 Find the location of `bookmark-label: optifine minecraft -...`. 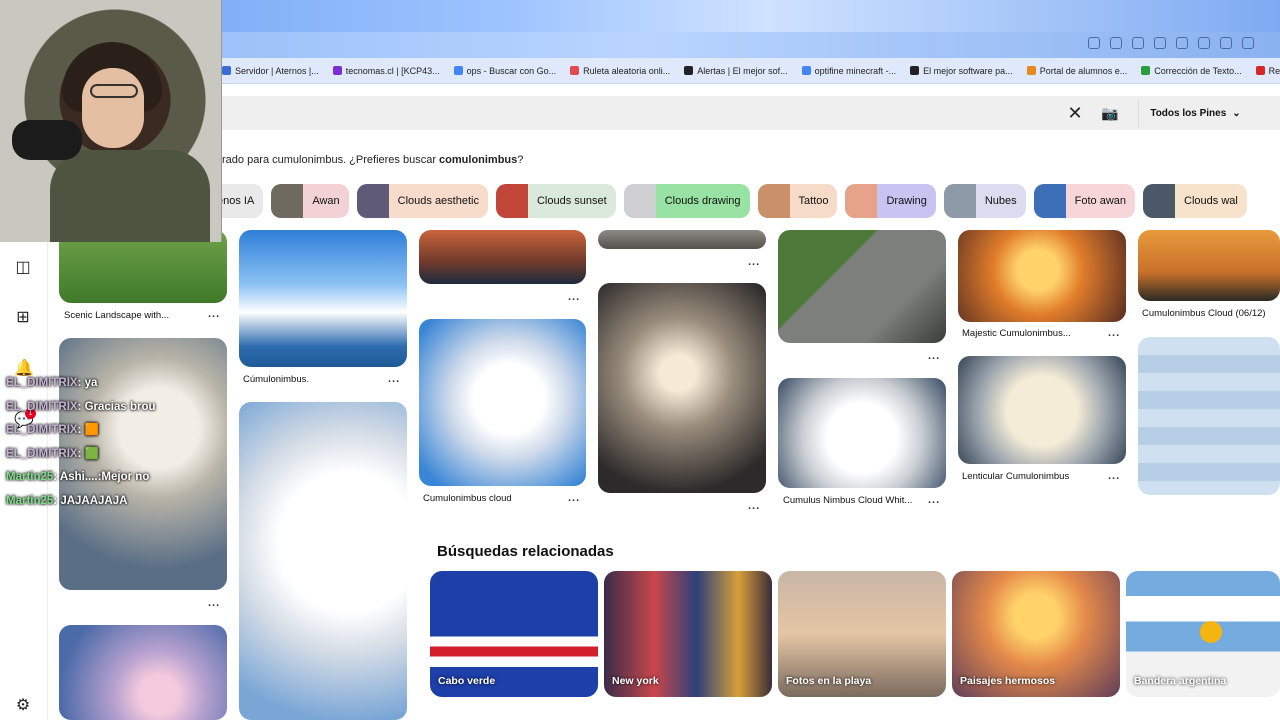

bookmark-label: optifine minecraft -... is located at coordinates (855, 70).